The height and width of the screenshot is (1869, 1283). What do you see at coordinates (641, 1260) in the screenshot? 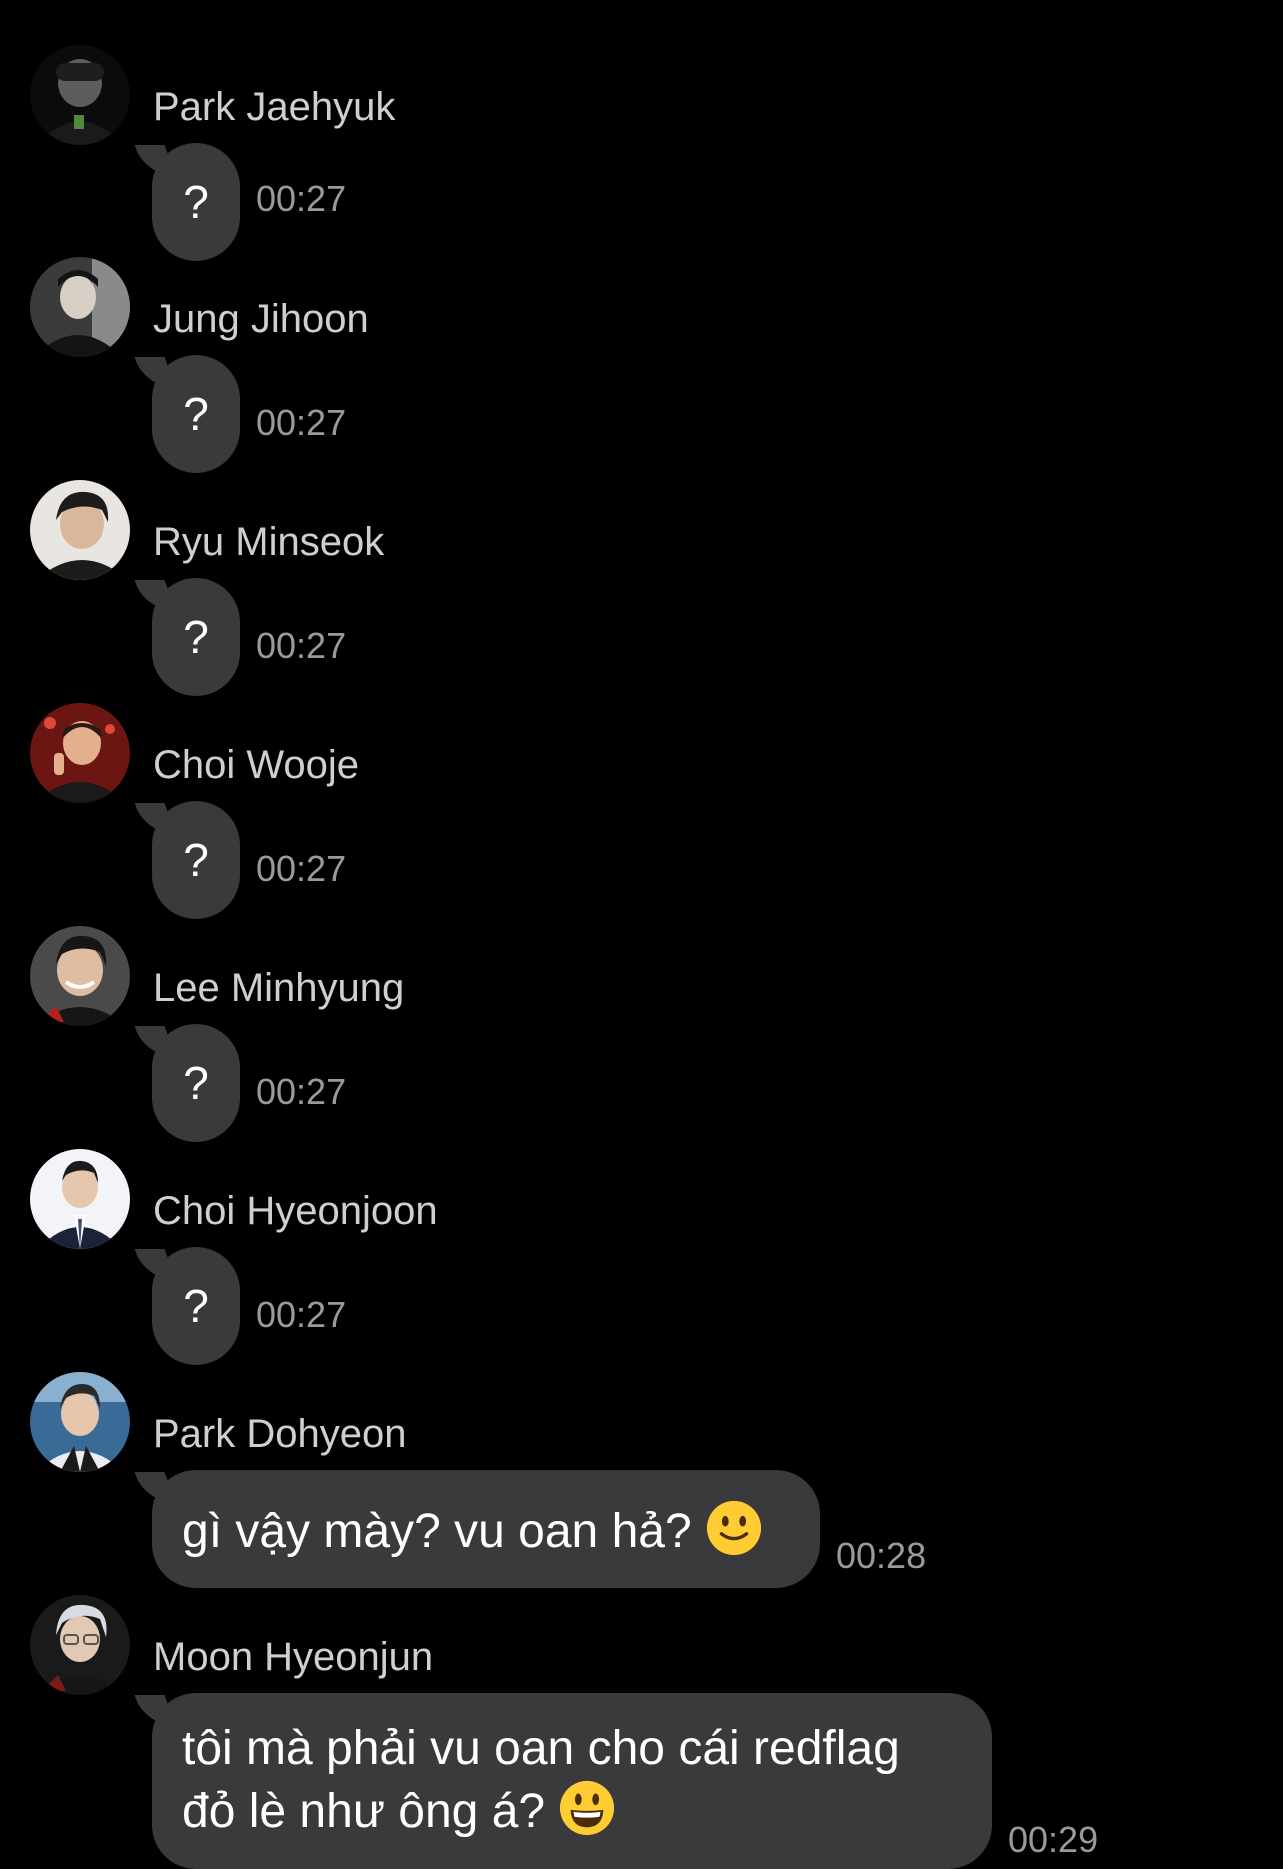
I see `message-item: Choi Hyeonjoon ? 00:27` at bounding box center [641, 1260].